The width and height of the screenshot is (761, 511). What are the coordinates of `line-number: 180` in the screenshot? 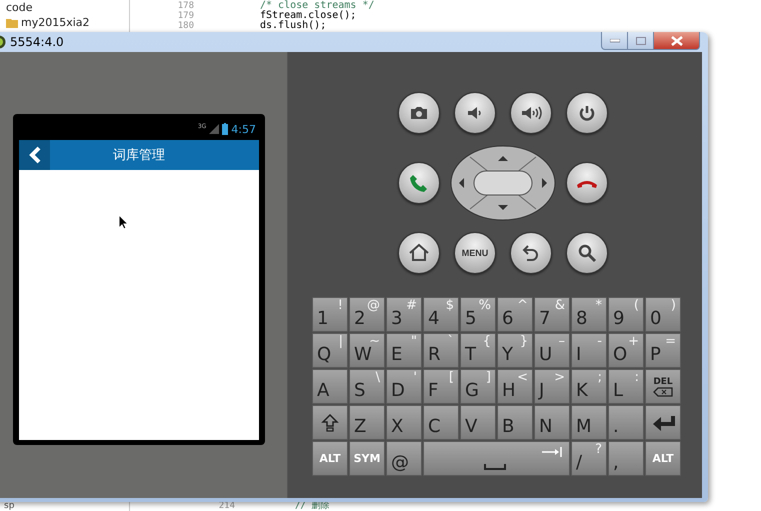 It's located at (186, 26).